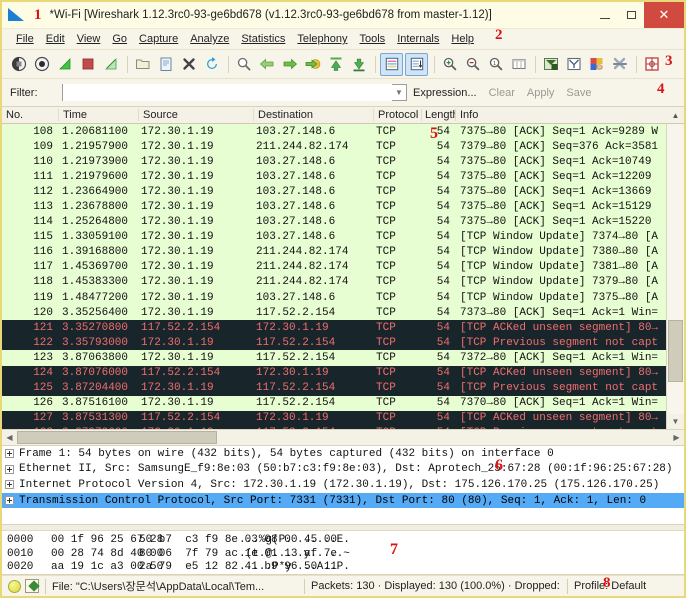  Describe the element at coordinates (14, 586) in the screenshot. I see `capture-ready-indicator` at that location.